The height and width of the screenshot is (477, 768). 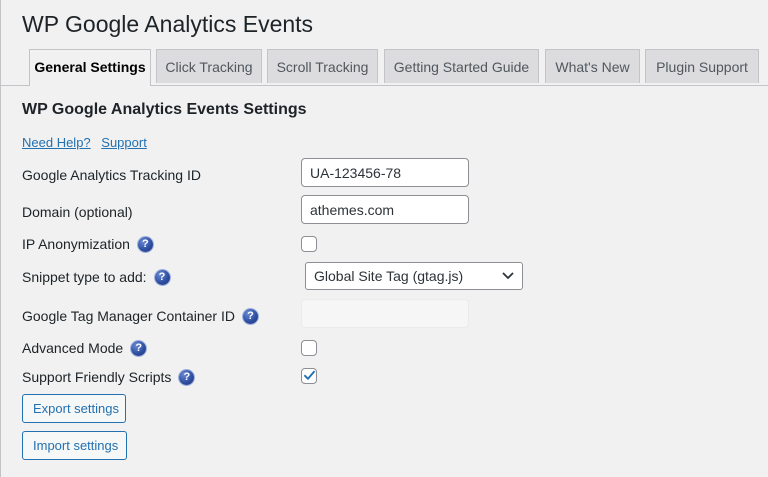 What do you see at coordinates (461, 66) in the screenshot?
I see `tab-getting-started-guide: Getting Started Guide` at bounding box center [461, 66].